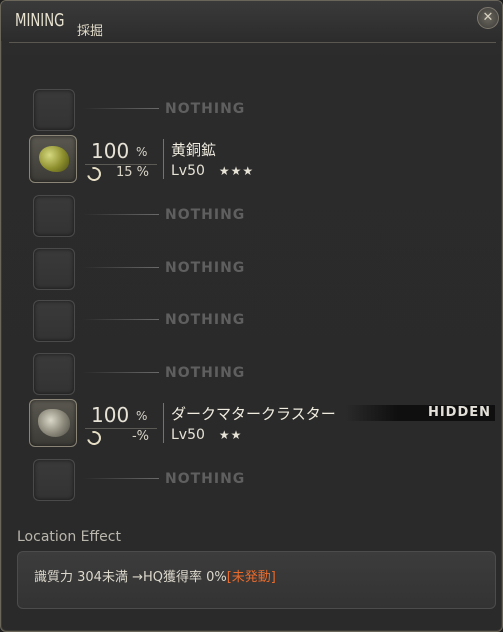 This screenshot has width=503, height=632. I want to click on item-name: ダークマタークラスター, so click(253, 414).